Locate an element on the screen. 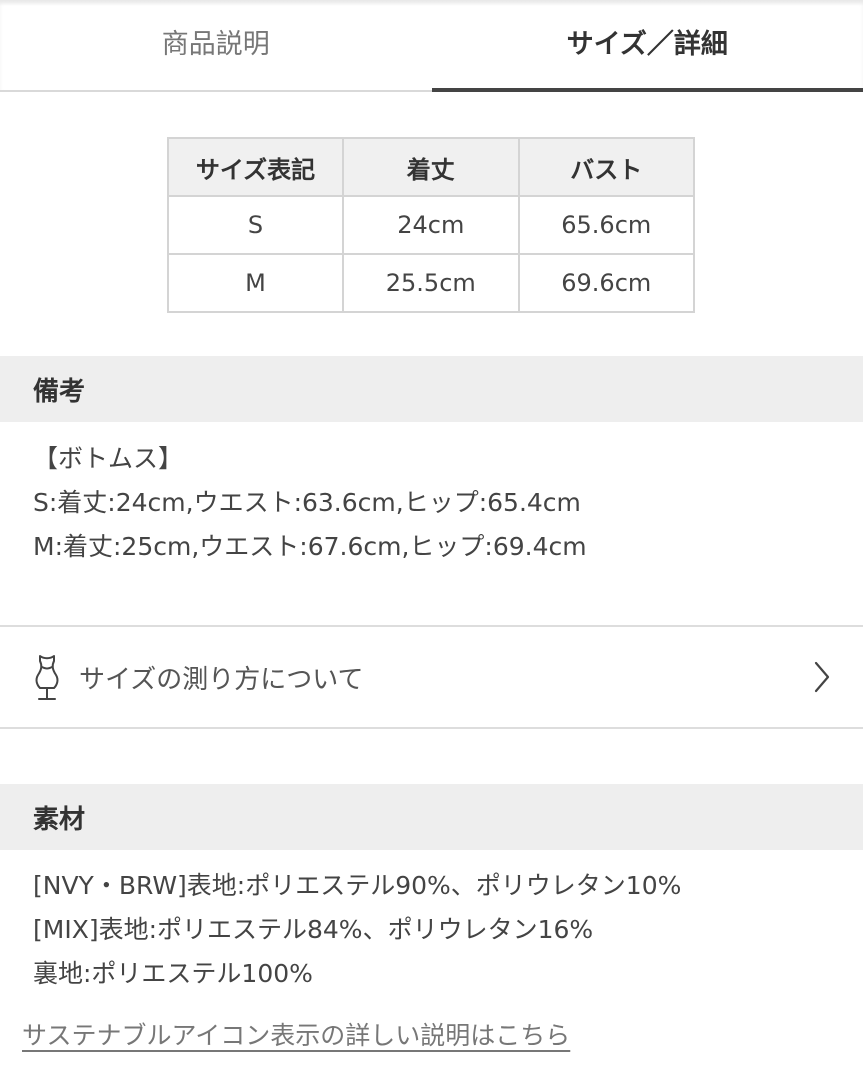 This screenshot has height=1080, width=863. material-section-title: 素材 is located at coordinates (431, 817).